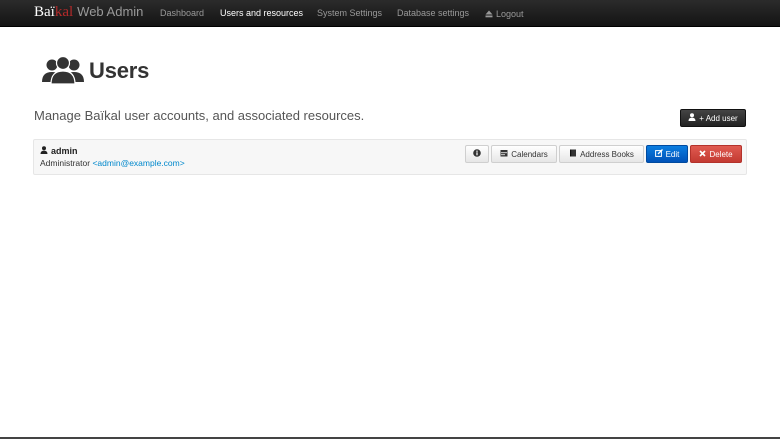  What do you see at coordinates (529, 154) in the screenshot?
I see `calendars-label: Calendars` at bounding box center [529, 154].